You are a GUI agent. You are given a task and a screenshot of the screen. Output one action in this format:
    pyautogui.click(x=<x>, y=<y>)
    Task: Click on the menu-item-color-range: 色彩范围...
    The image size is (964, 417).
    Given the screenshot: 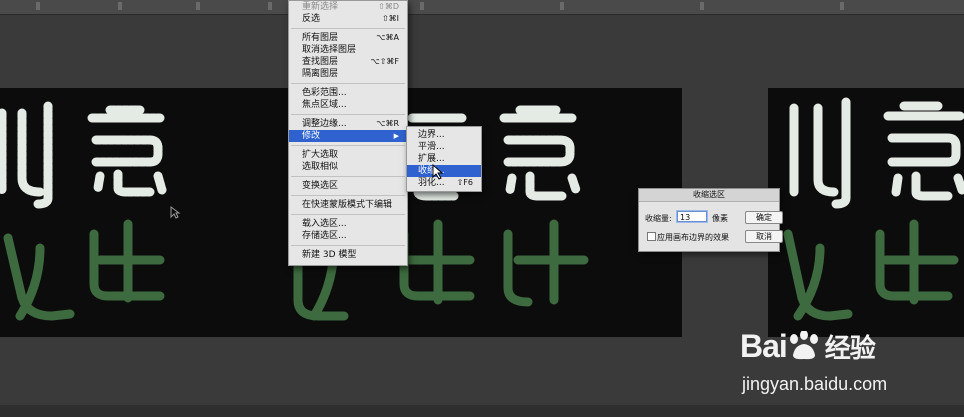 What is the action you would take?
    pyautogui.click(x=348, y=93)
    